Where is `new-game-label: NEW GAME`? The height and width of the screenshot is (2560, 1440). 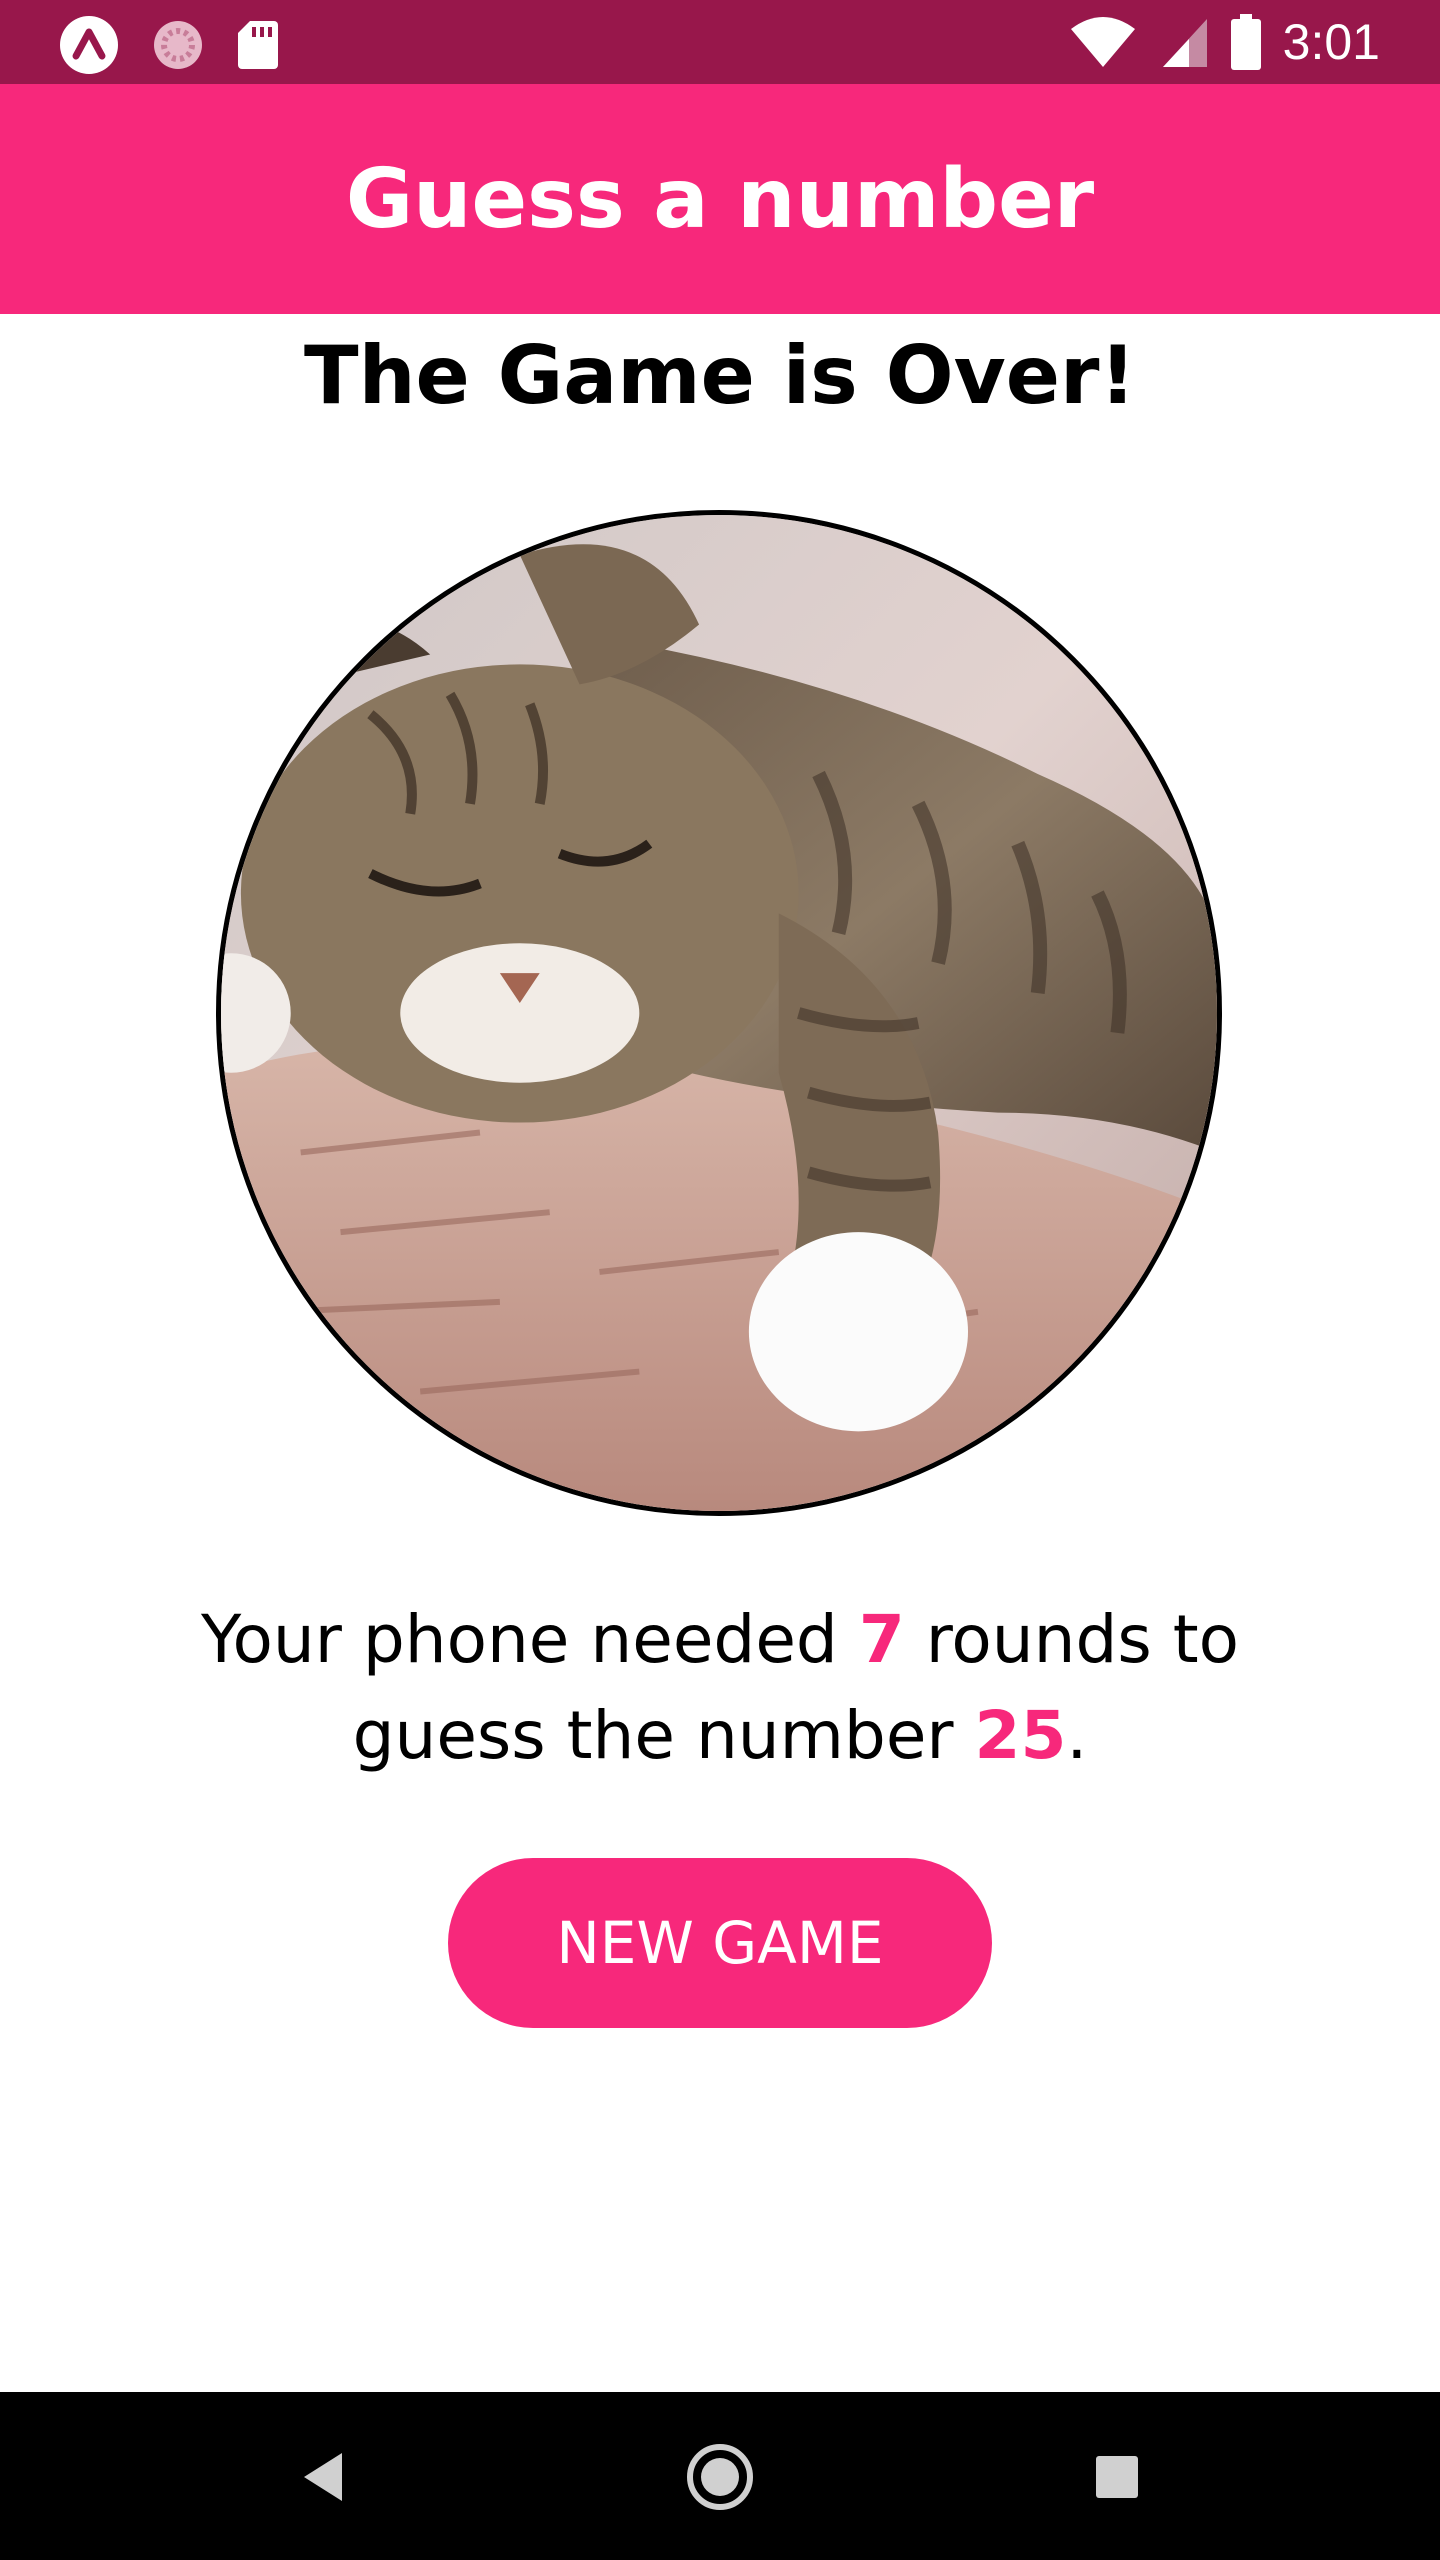
new-game-label: NEW GAME is located at coordinates (720, 1943).